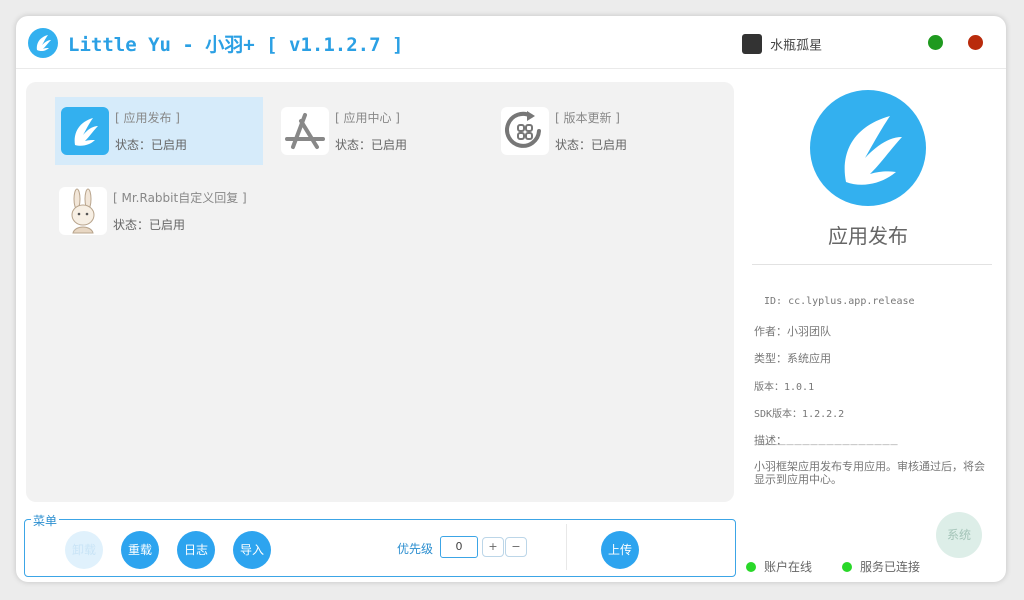 Image resolution: width=1024 pixels, height=600 pixels. Describe the element at coordinates (620, 550) in the screenshot. I see `upload-button: 上传` at that location.